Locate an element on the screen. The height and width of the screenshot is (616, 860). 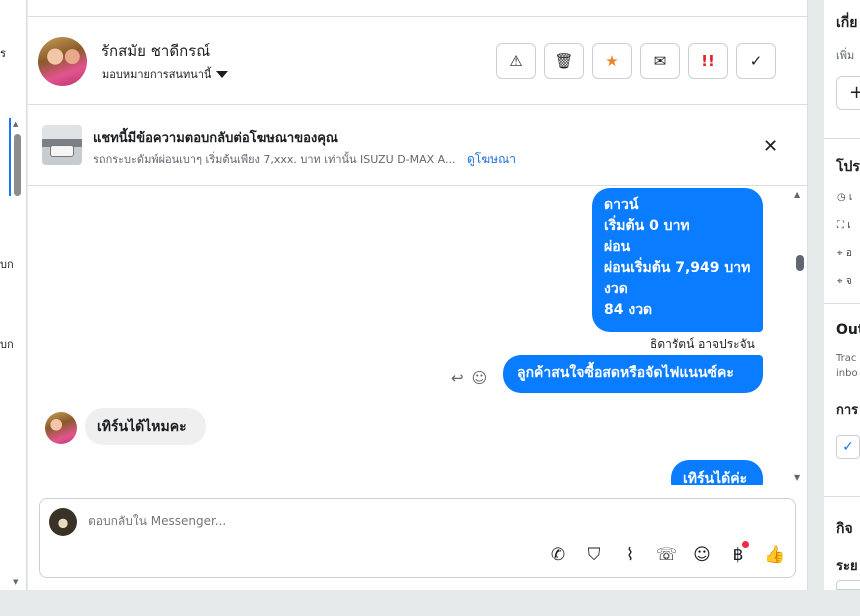
contact-name: รักสมัย ชาดีกรณ์ is located at coordinates (155, 51).